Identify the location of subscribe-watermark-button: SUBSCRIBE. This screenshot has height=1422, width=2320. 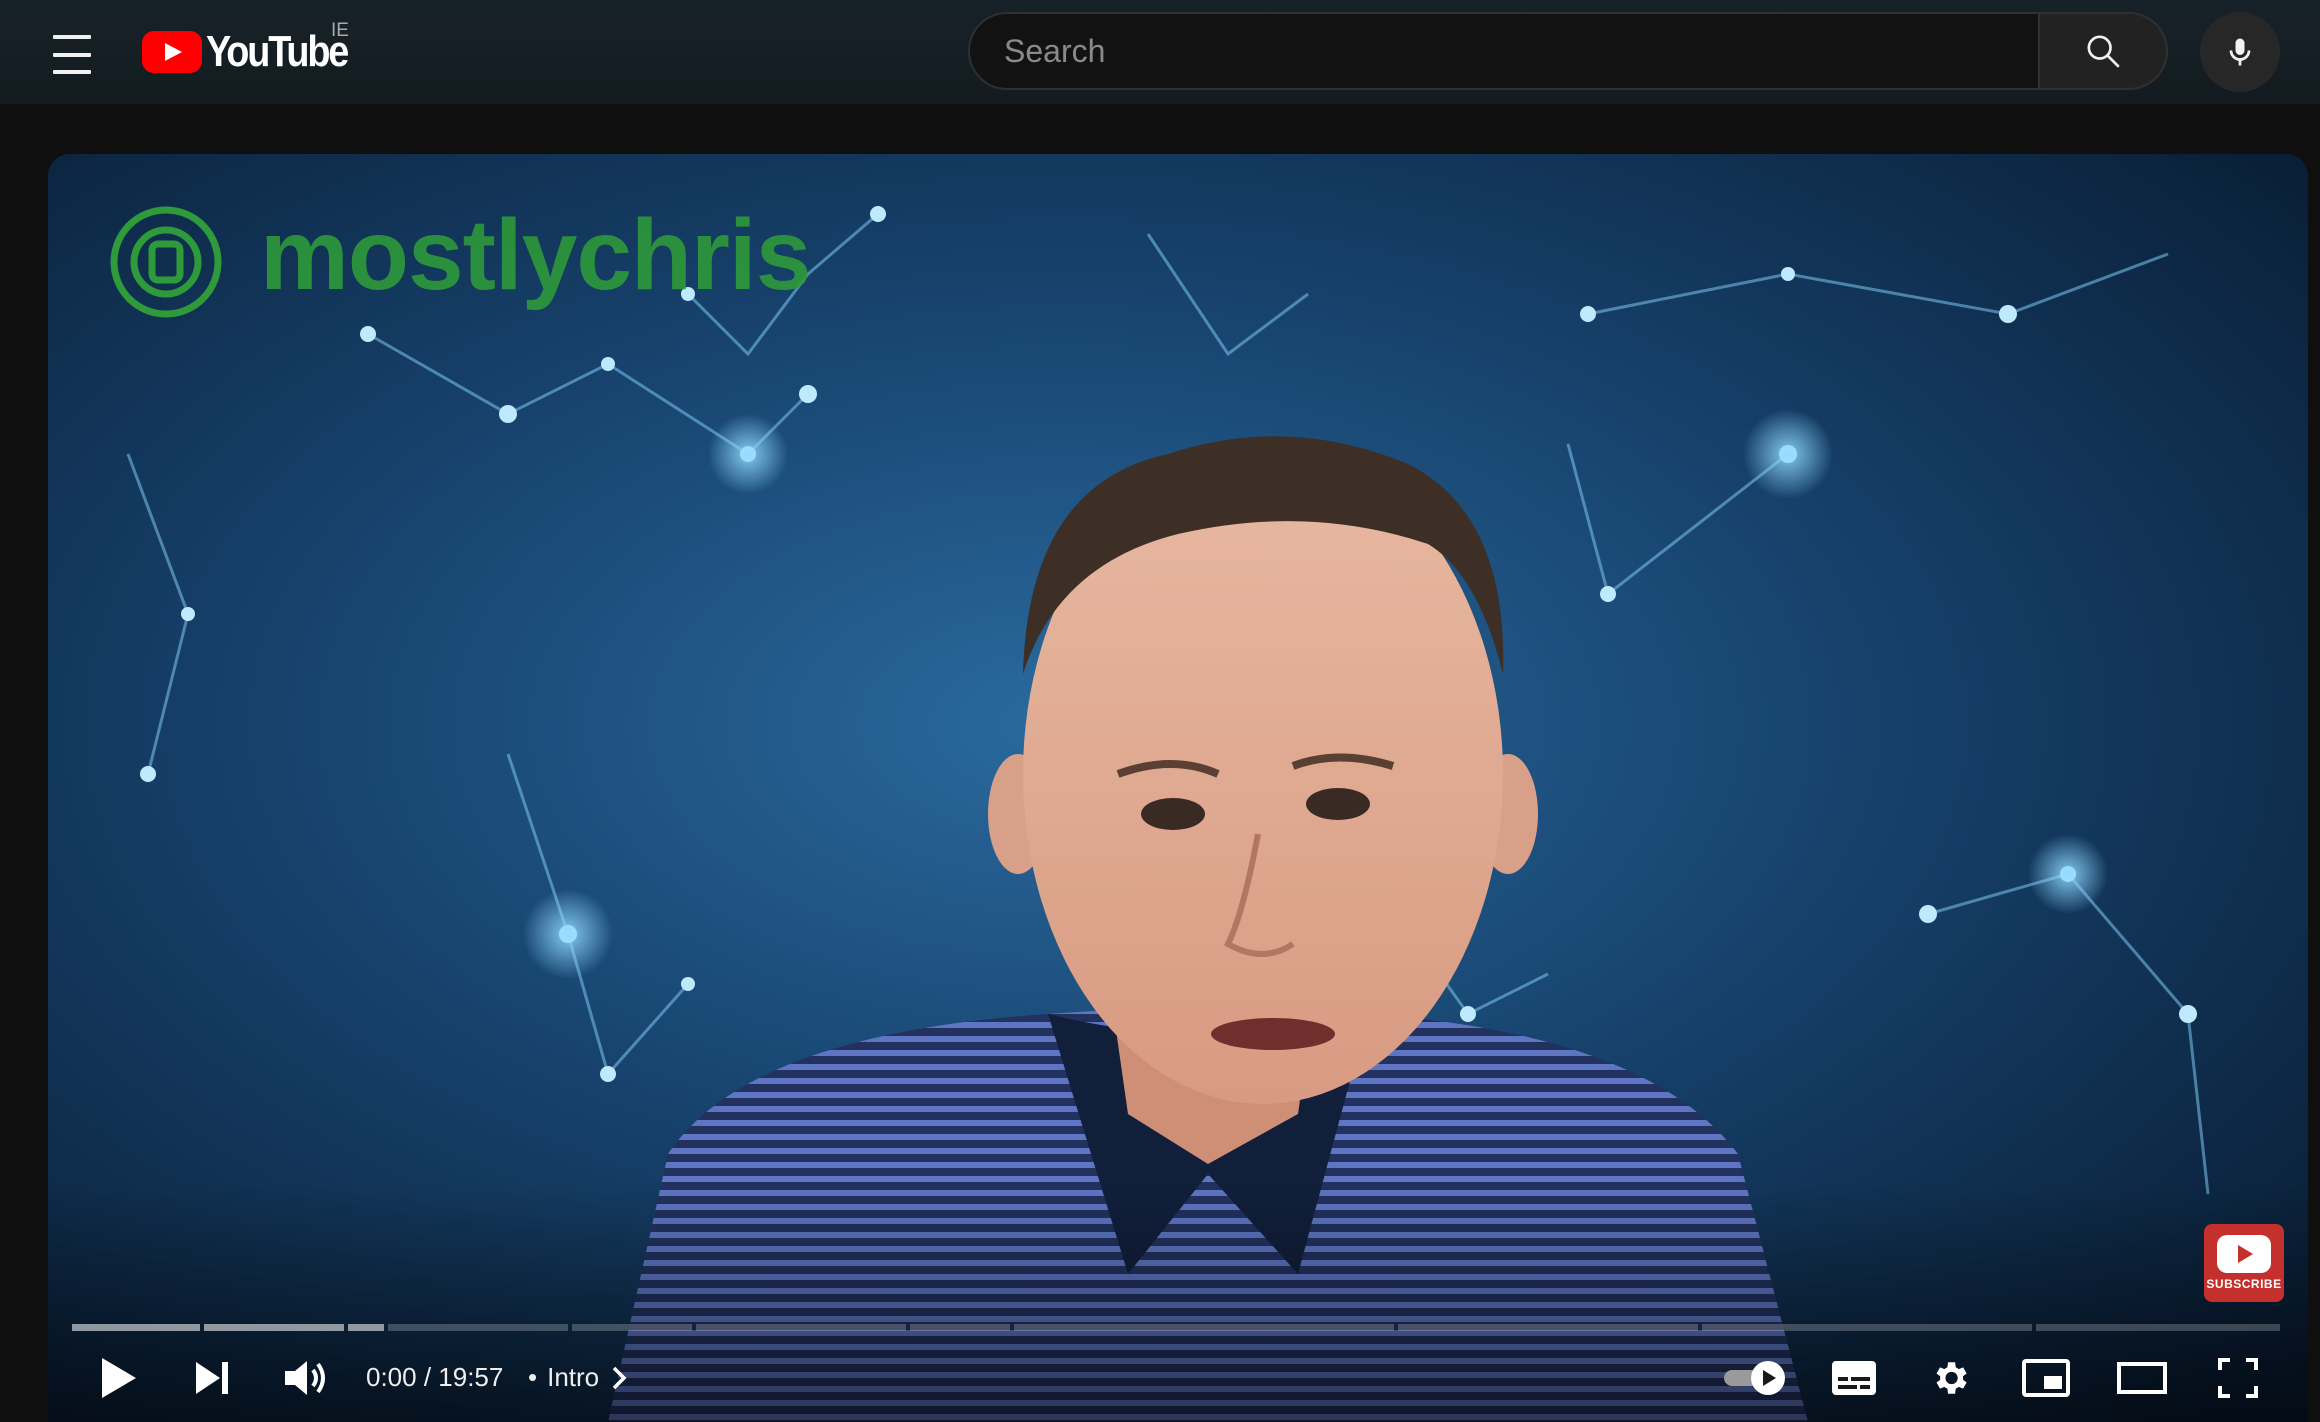
(2244, 1263).